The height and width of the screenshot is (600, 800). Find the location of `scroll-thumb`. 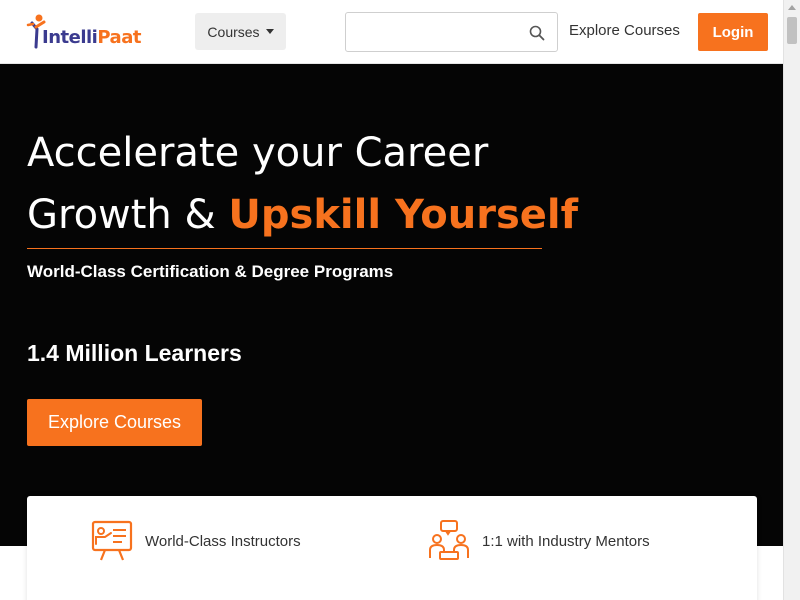

scroll-thumb is located at coordinates (792, 30).